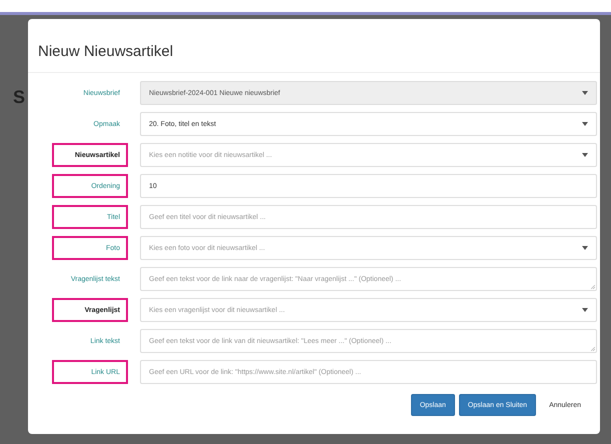 This screenshot has width=611, height=444. What do you see at coordinates (106, 51) in the screenshot?
I see `dialog-title: Nieuw Nieuwsartikel` at bounding box center [106, 51].